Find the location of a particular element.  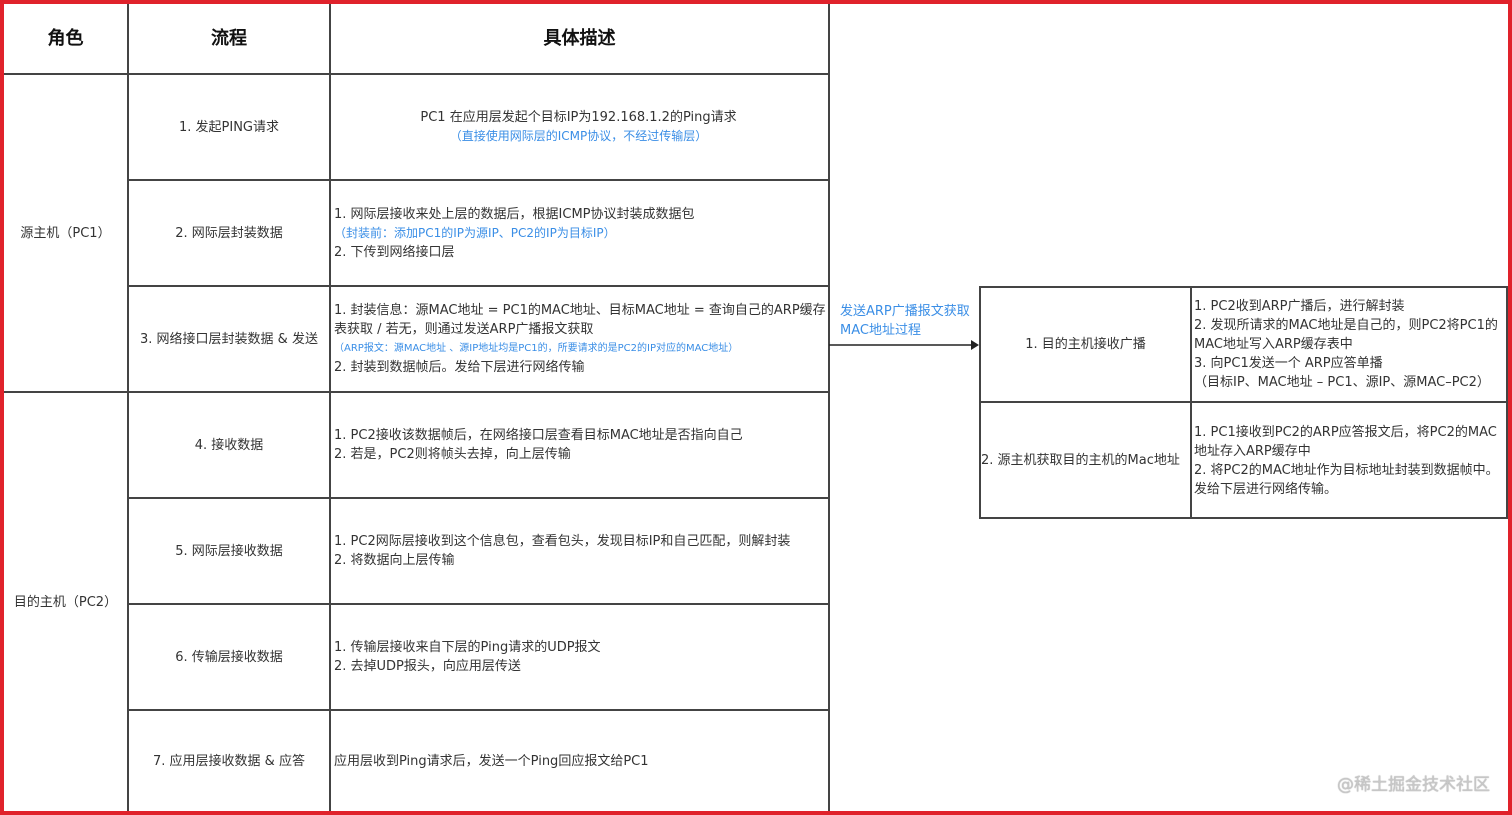

arp-grid-left is located at coordinates (980, 402).